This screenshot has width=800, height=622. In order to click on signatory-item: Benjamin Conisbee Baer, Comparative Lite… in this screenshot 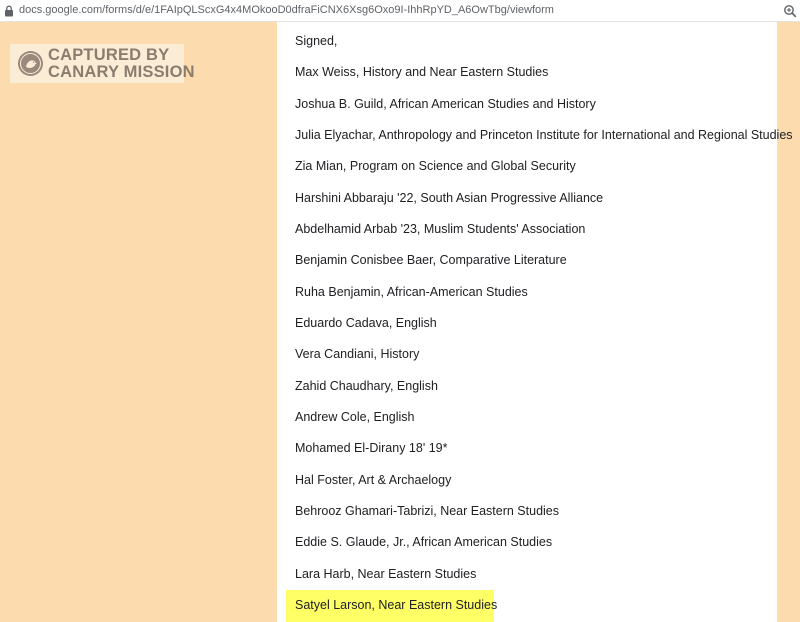, I will do `click(431, 260)`.